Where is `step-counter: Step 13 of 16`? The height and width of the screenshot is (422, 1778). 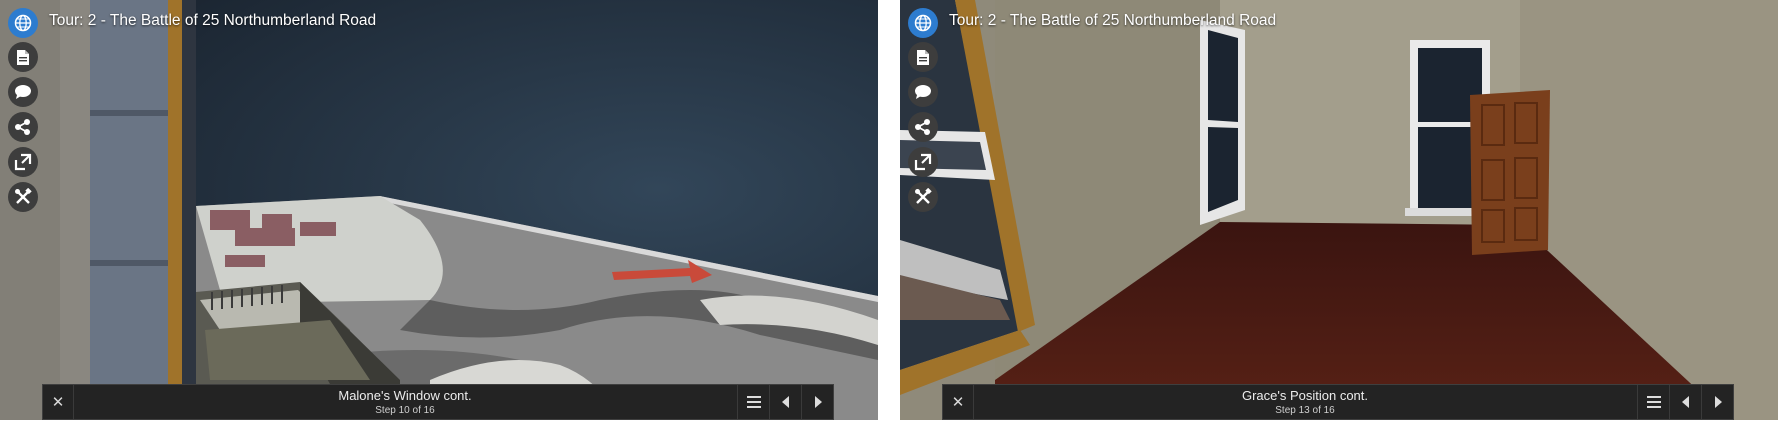
step-counter: Step 13 of 16 is located at coordinates (1305, 410).